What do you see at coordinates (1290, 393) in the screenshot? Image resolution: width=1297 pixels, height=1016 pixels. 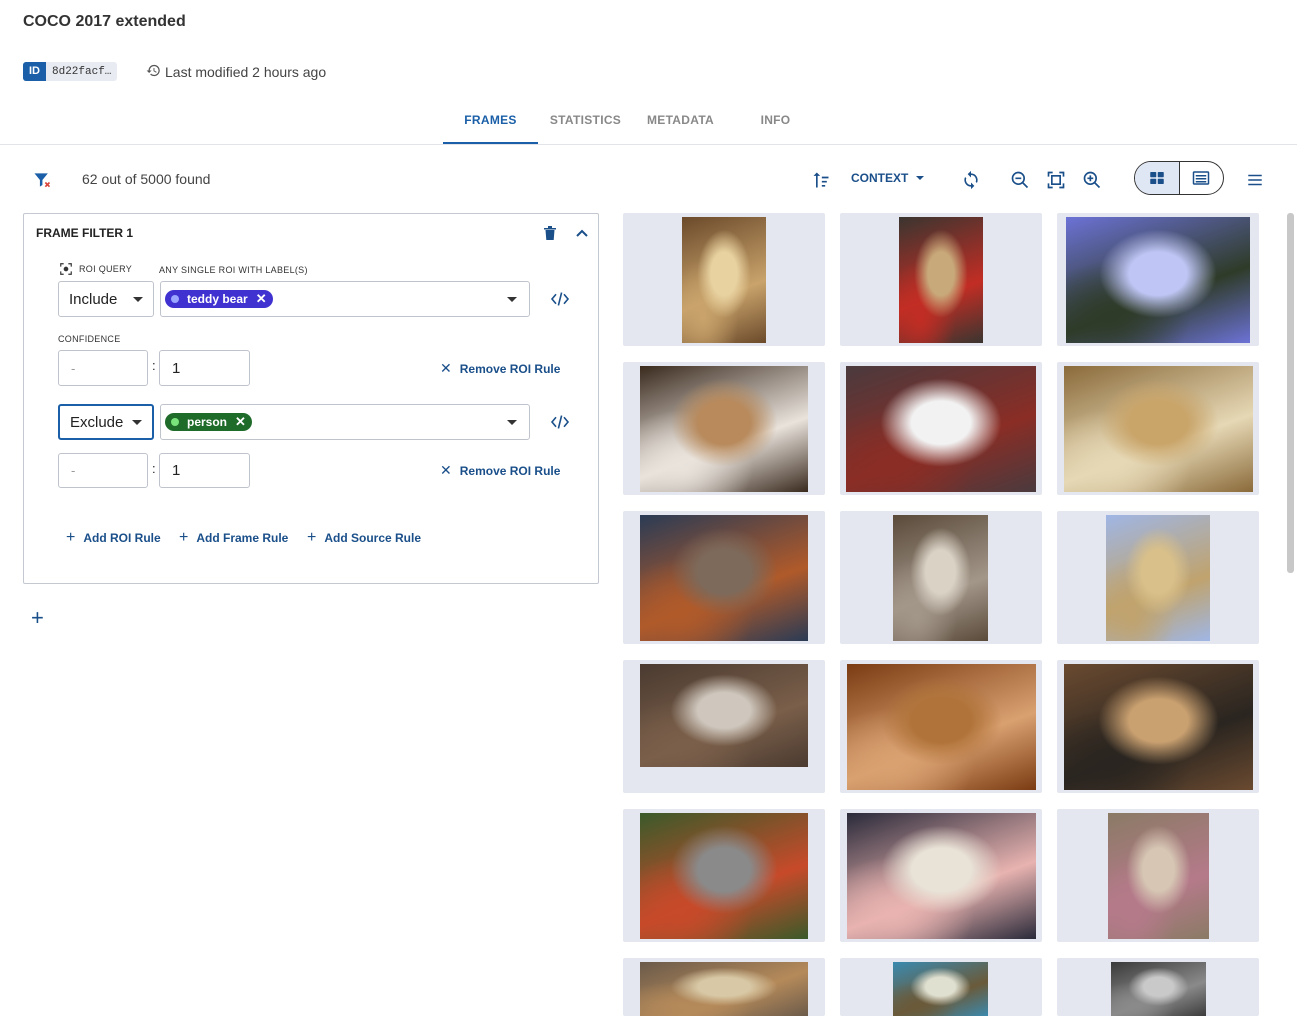 I see `scrollbar` at bounding box center [1290, 393].